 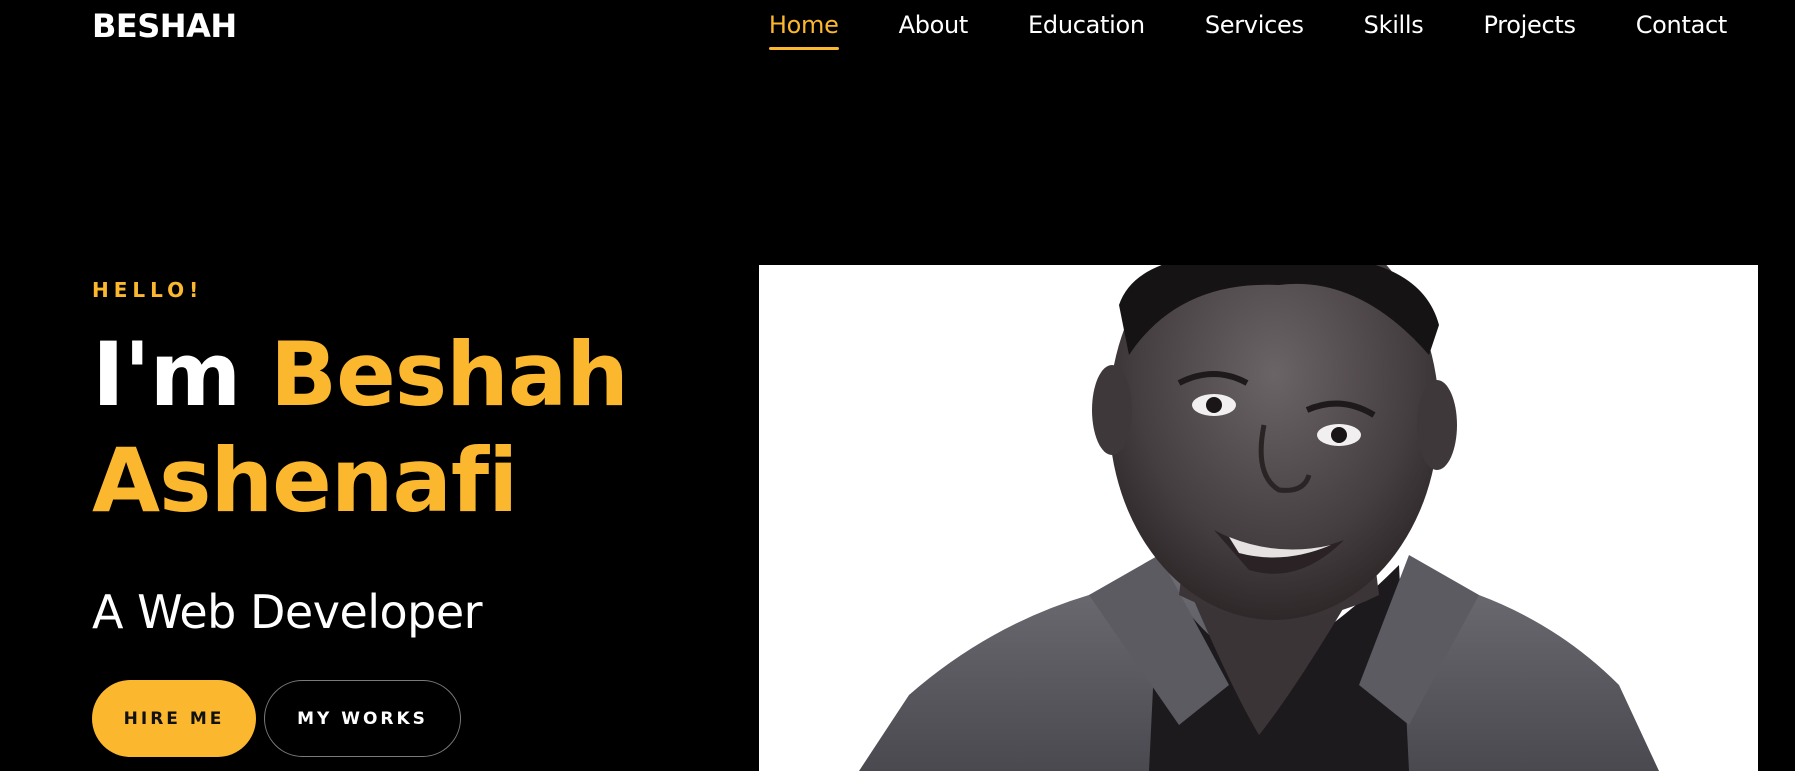 What do you see at coordinates (1394, 28) in the screenshot?
I see `nav-link-skills: Skills` at bounding box center [1394, 28].